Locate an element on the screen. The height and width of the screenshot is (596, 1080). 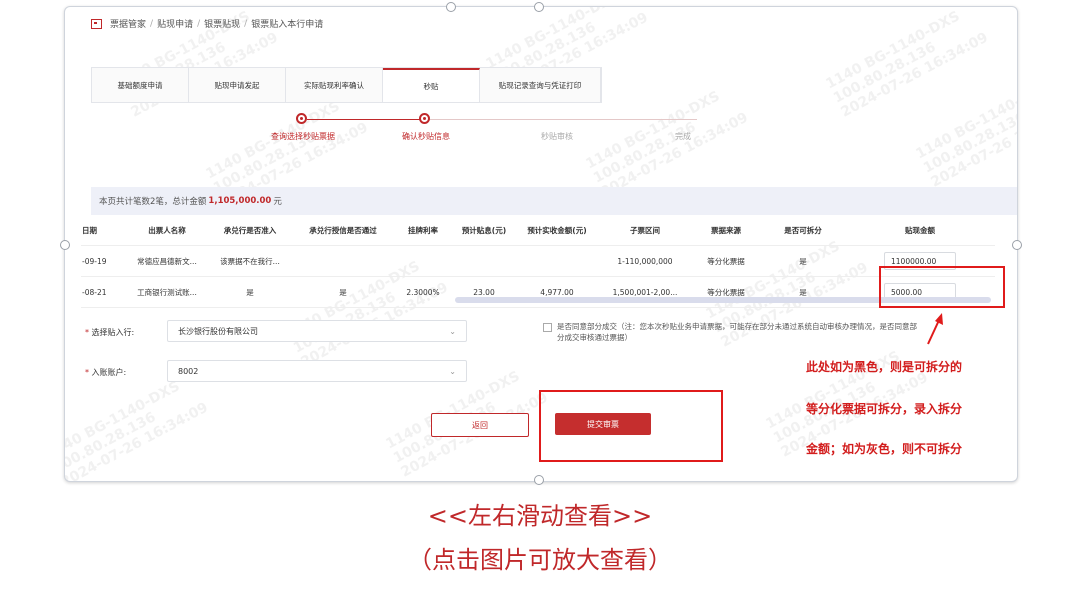
highlight-box-amount is located at coordinates (942, 287).